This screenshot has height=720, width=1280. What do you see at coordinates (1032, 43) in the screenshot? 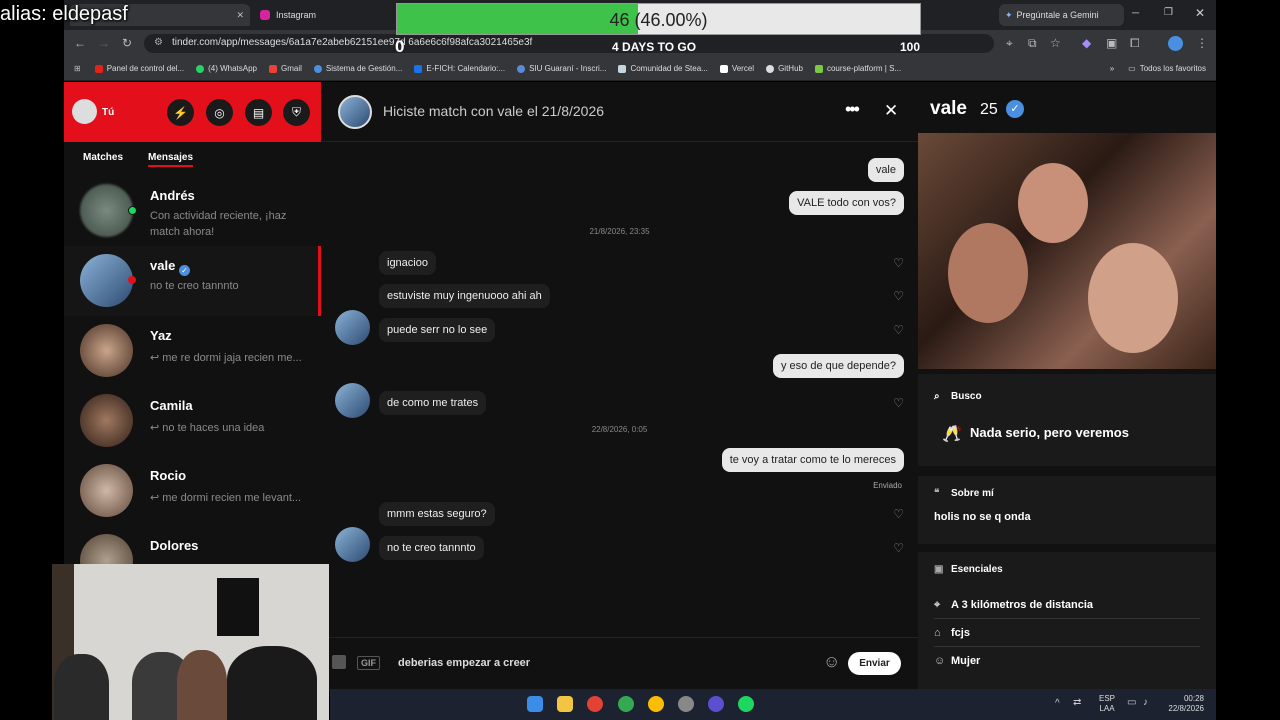
I see `install-icon: ⧉` at bounding box center [1032, 43].